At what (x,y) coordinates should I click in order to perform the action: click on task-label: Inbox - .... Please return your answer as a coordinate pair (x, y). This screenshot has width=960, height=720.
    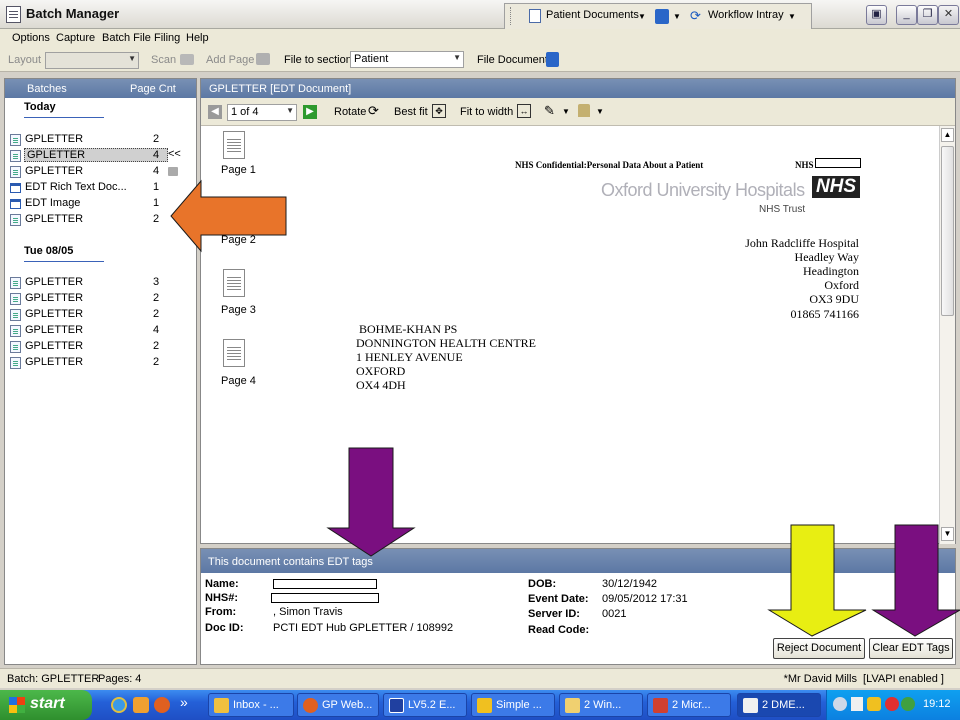
    Looking at the image, I should click on (256, 705).